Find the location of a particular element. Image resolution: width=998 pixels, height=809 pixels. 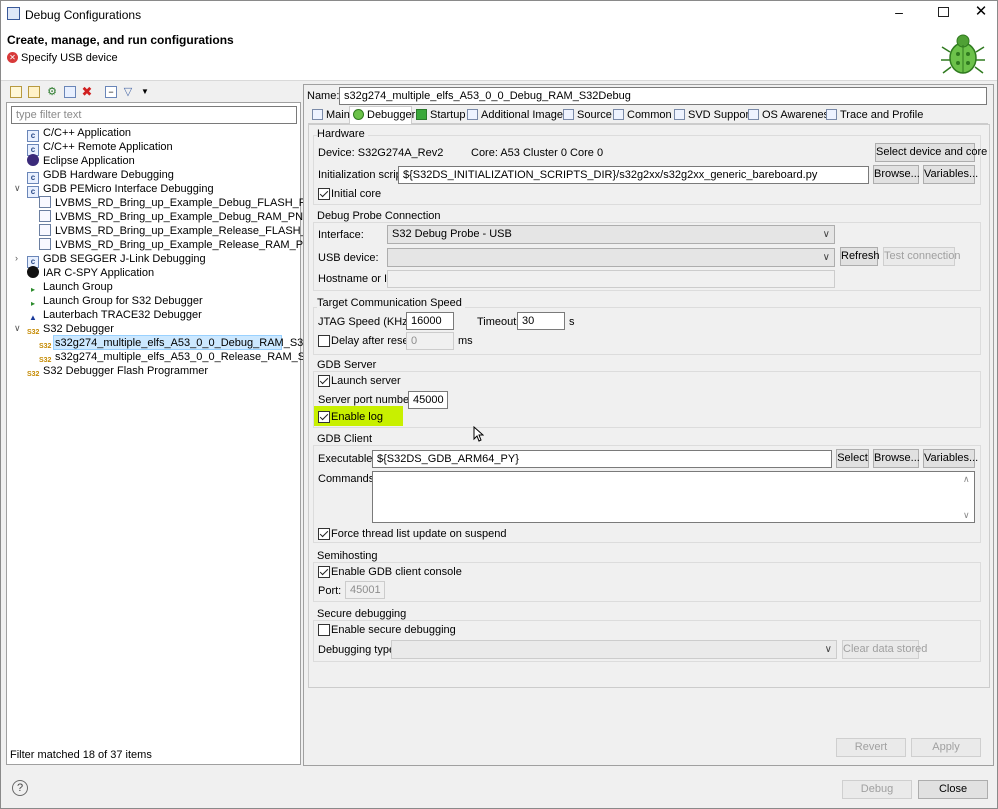

server-port-input: 45000 is located at coordinates (428, 400).